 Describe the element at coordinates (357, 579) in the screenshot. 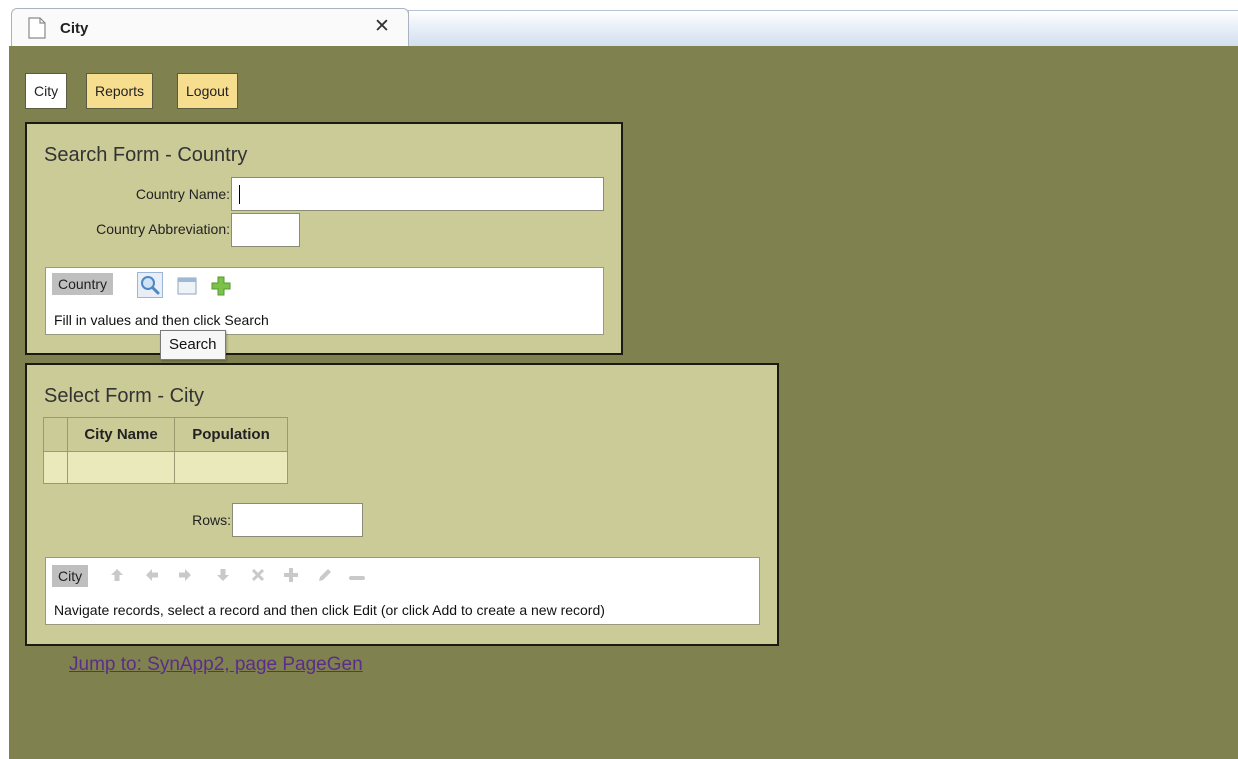

I see `remove-icon` at that location.